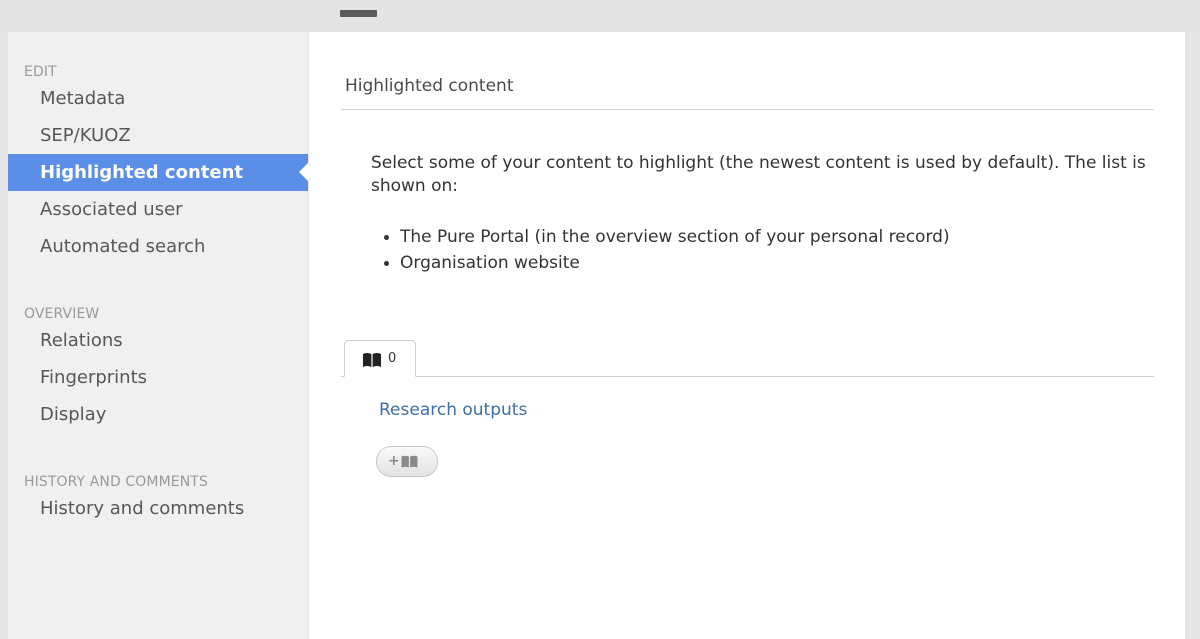  I want to click on nav-heading-edit: EDIT, so click(40, 72).